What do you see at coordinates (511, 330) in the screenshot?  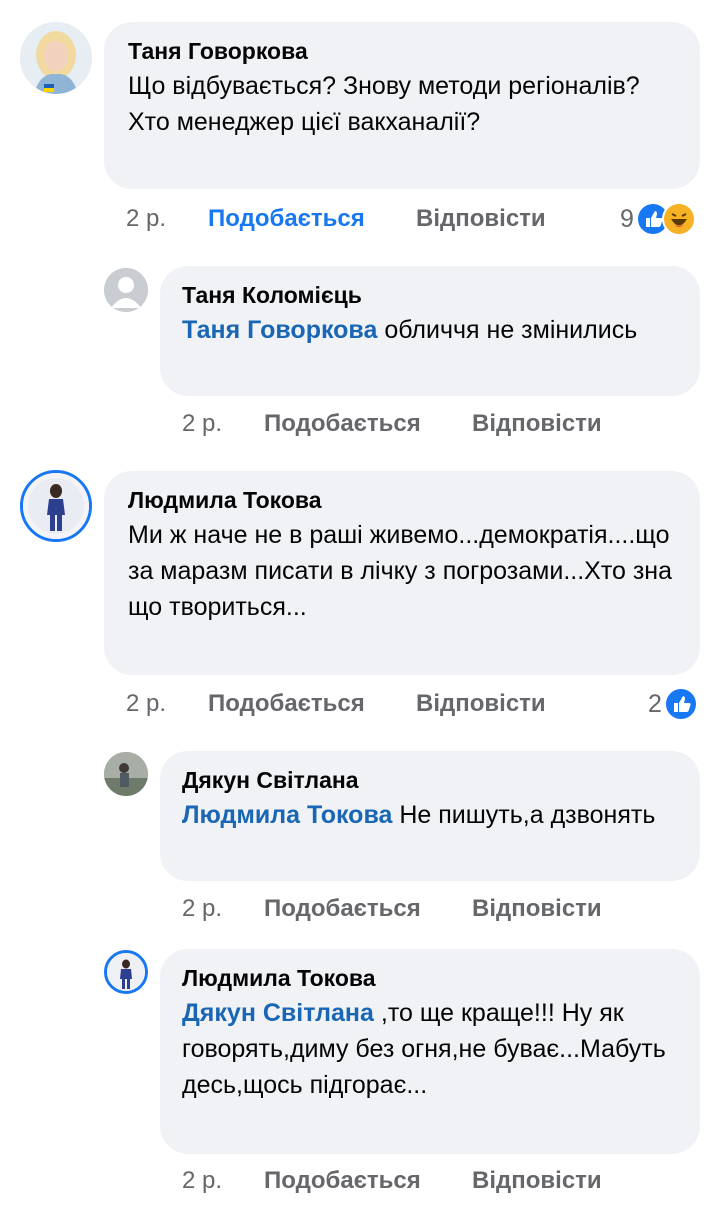 I see `comment-text: обличчя не змінились` at bounding box center [511, 330].